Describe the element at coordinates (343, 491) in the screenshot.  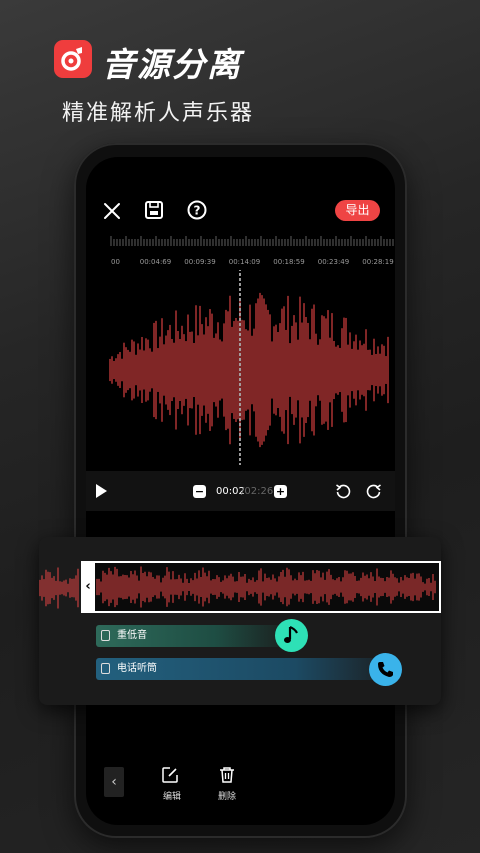
I see `undo-icon` at that location.